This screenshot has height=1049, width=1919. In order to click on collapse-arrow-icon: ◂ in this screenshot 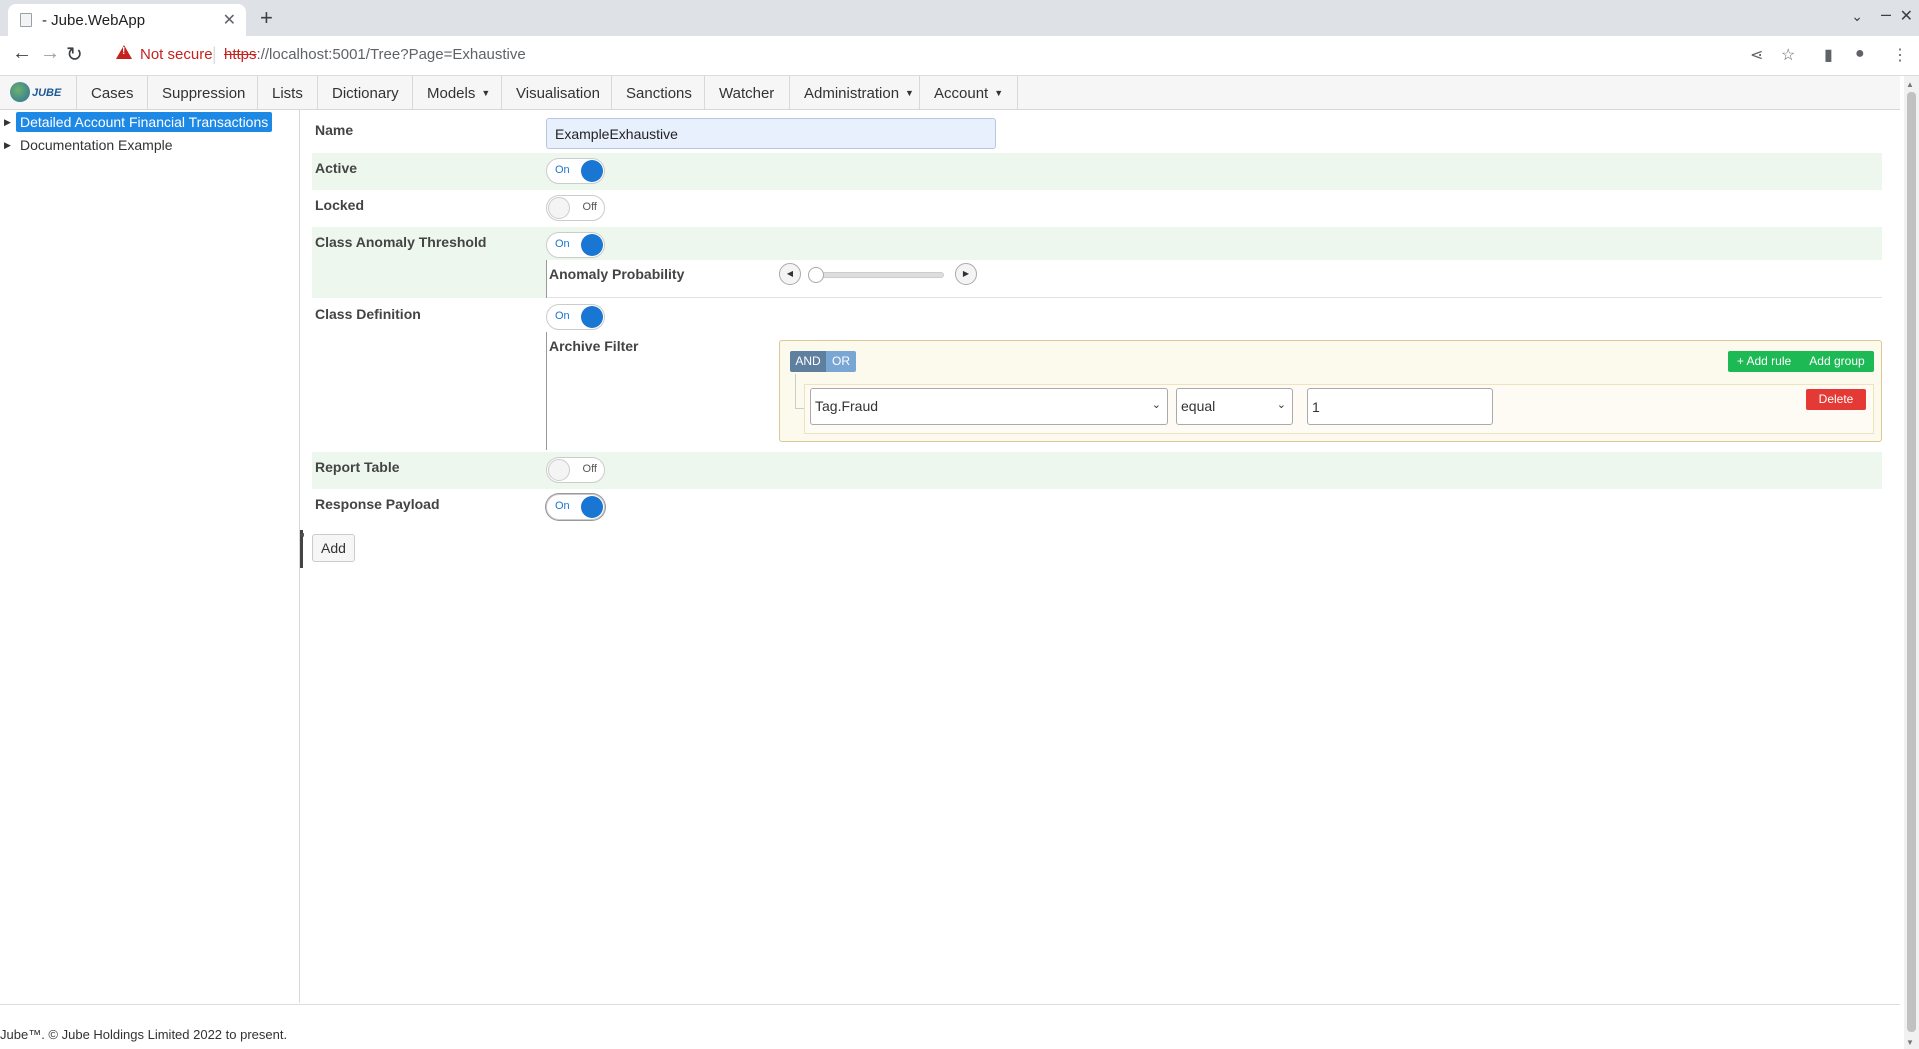, I will do `click(302, 534)`.